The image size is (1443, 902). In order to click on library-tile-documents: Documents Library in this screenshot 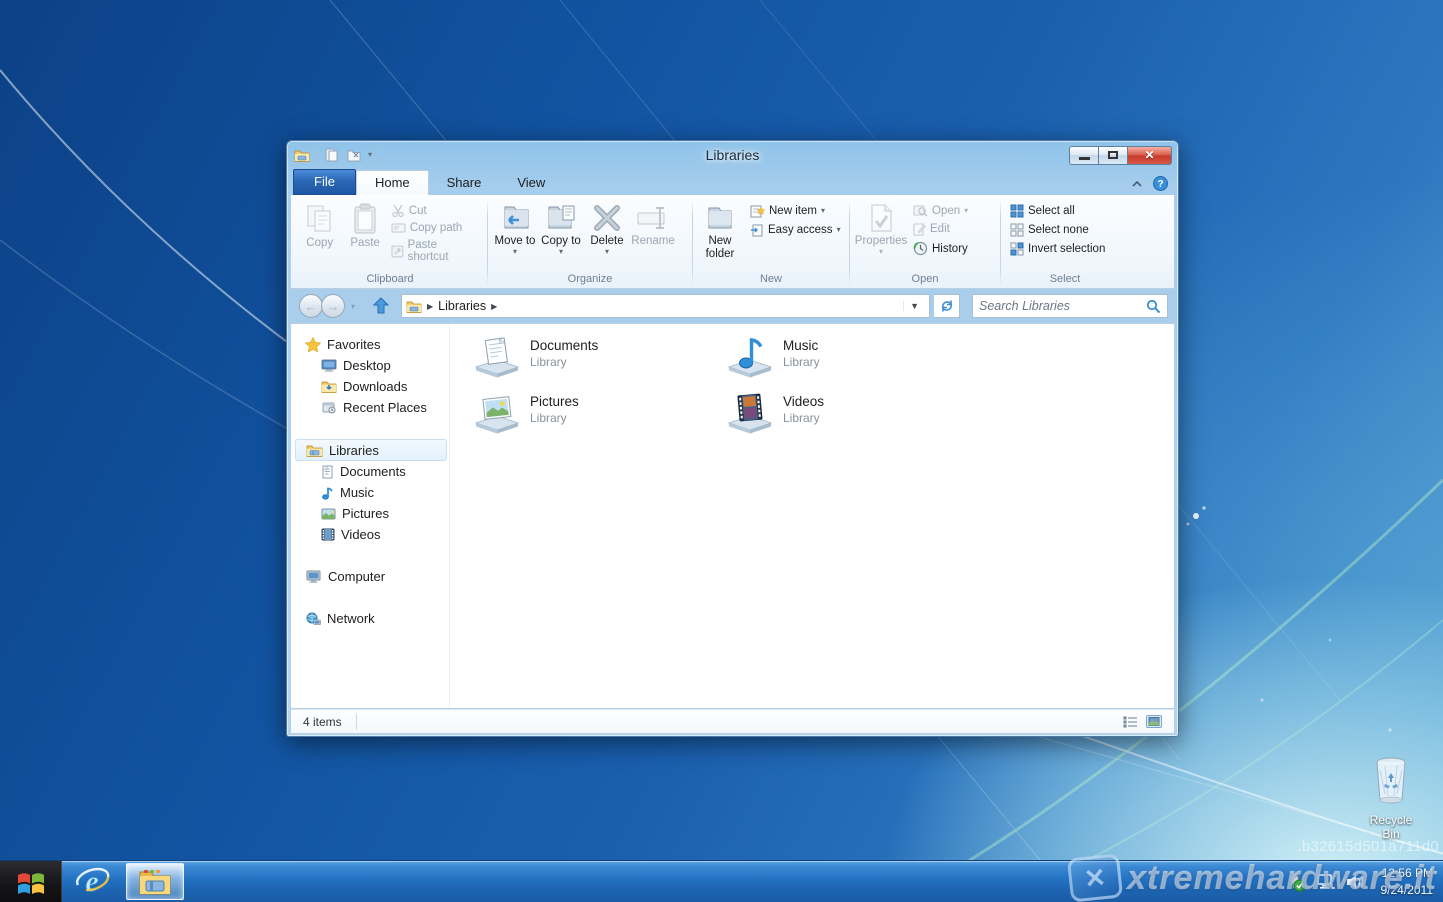, I will do `click(594, 360)`.